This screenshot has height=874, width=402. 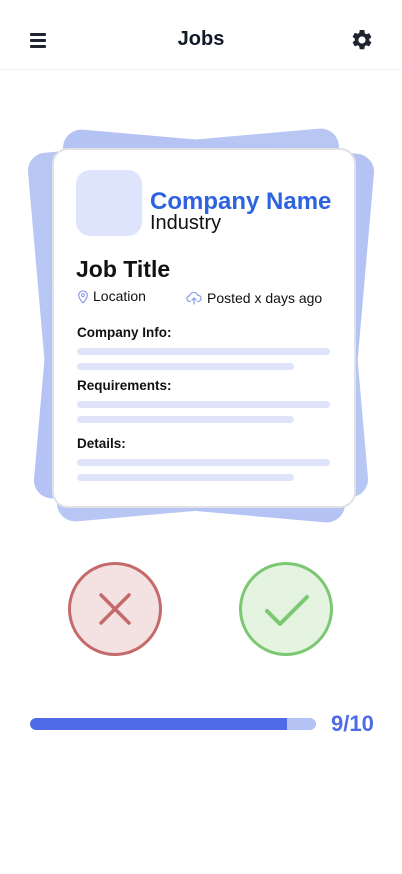 What do you see at coordinates (352, 723) in the screenshot?
I see `progress-counter: 9/10` at bounding box center [352, 723].